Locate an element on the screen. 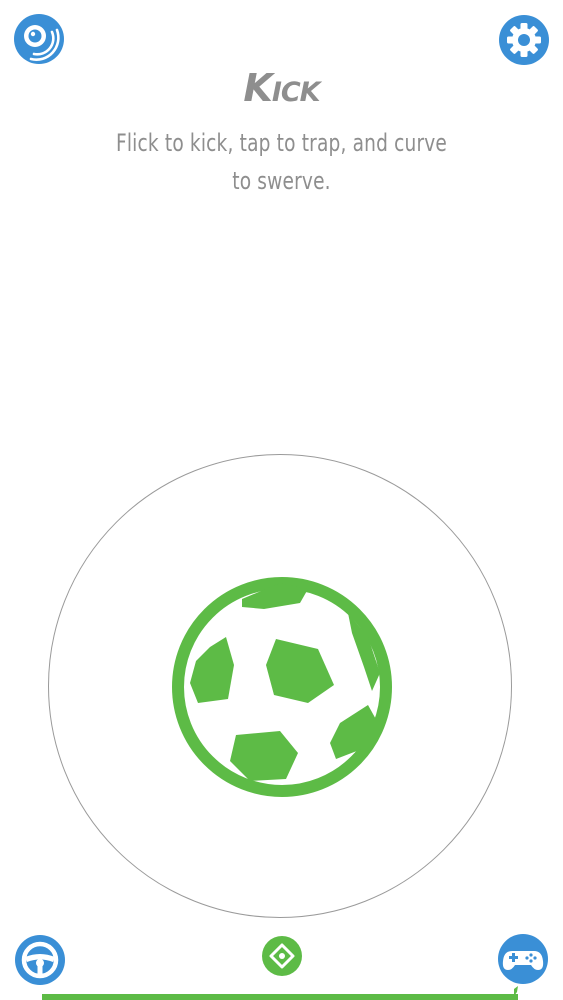  gamepad-icon is located at coordinates (523, 959).